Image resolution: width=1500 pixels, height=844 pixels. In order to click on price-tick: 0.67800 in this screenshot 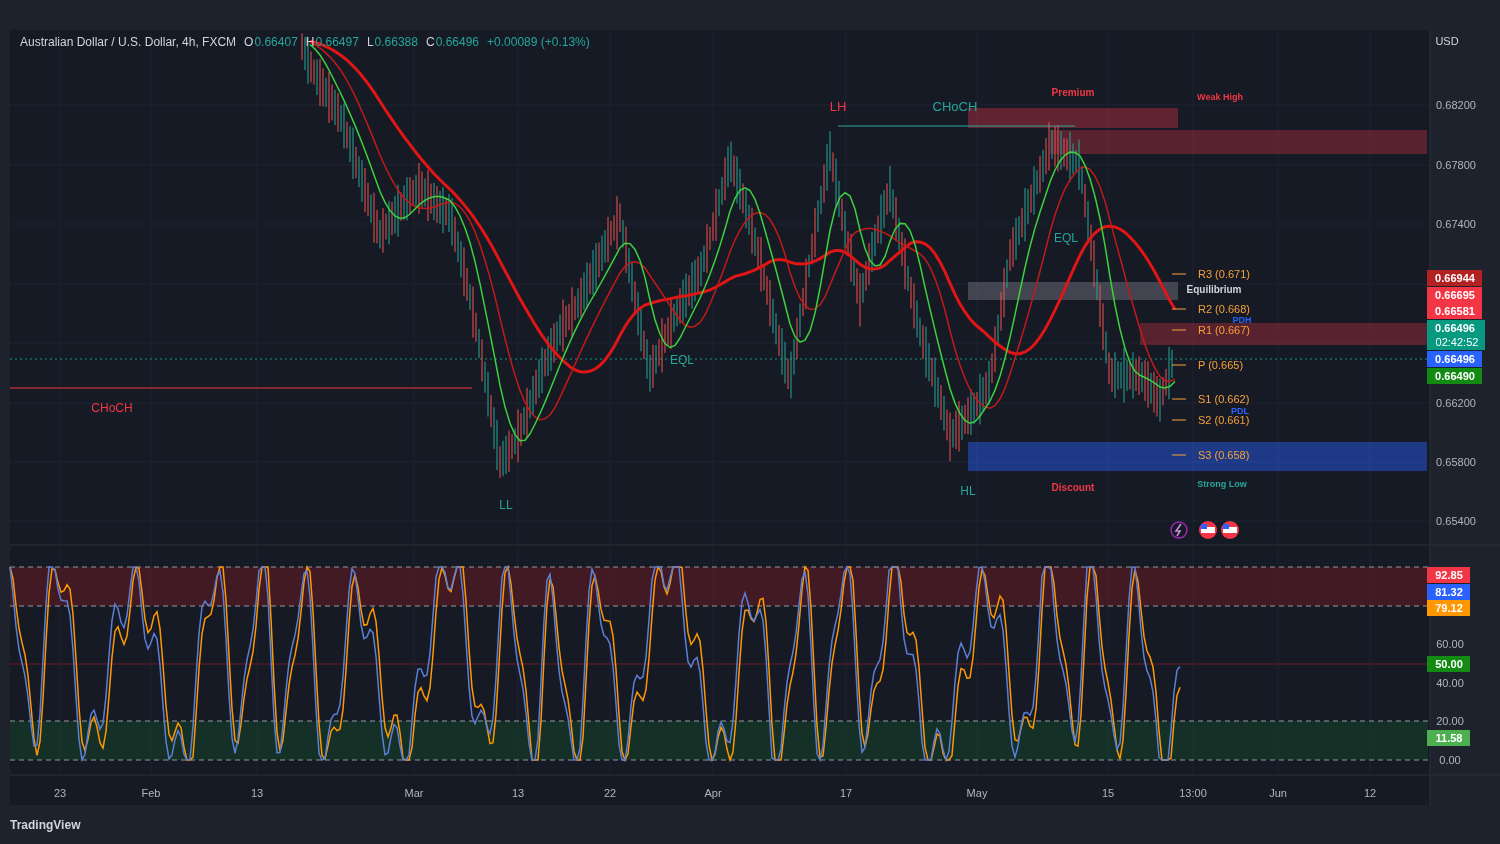, I will do `click(1456, 165)`.